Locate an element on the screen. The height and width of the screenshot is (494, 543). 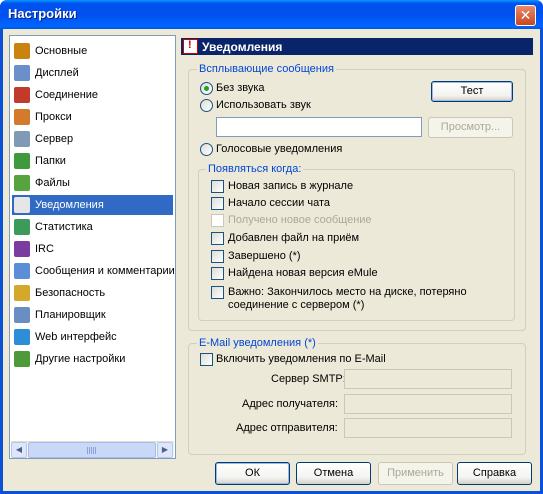
nav-item-messages: Сообщения и комментарии is located at coordinates (93, 271).